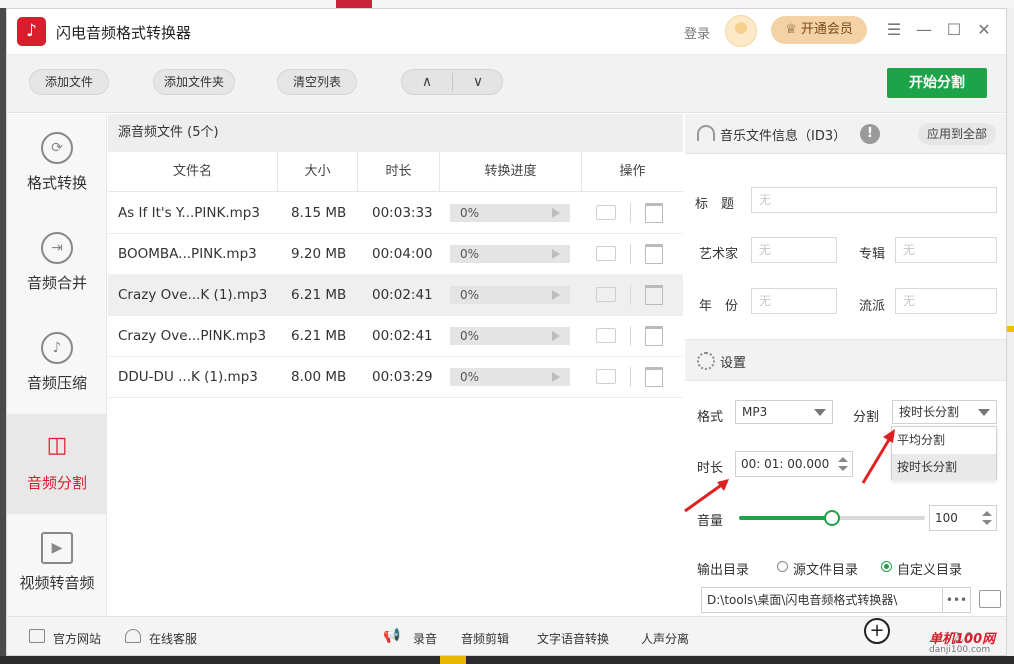  I want to click on dropdown-option-by-duration: 按时长分割, so click(944, 467).